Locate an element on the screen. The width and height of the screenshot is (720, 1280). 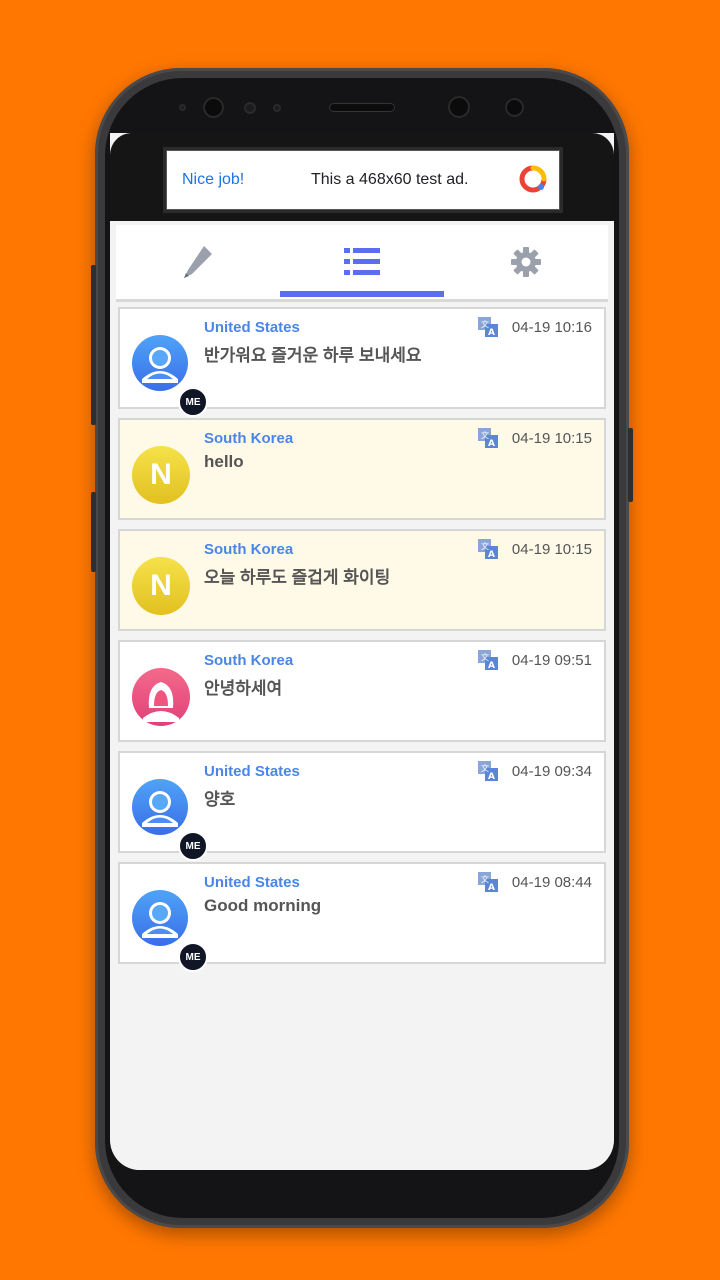
timestamp: 04-19 10:16 is located at coordinates (551, 327).